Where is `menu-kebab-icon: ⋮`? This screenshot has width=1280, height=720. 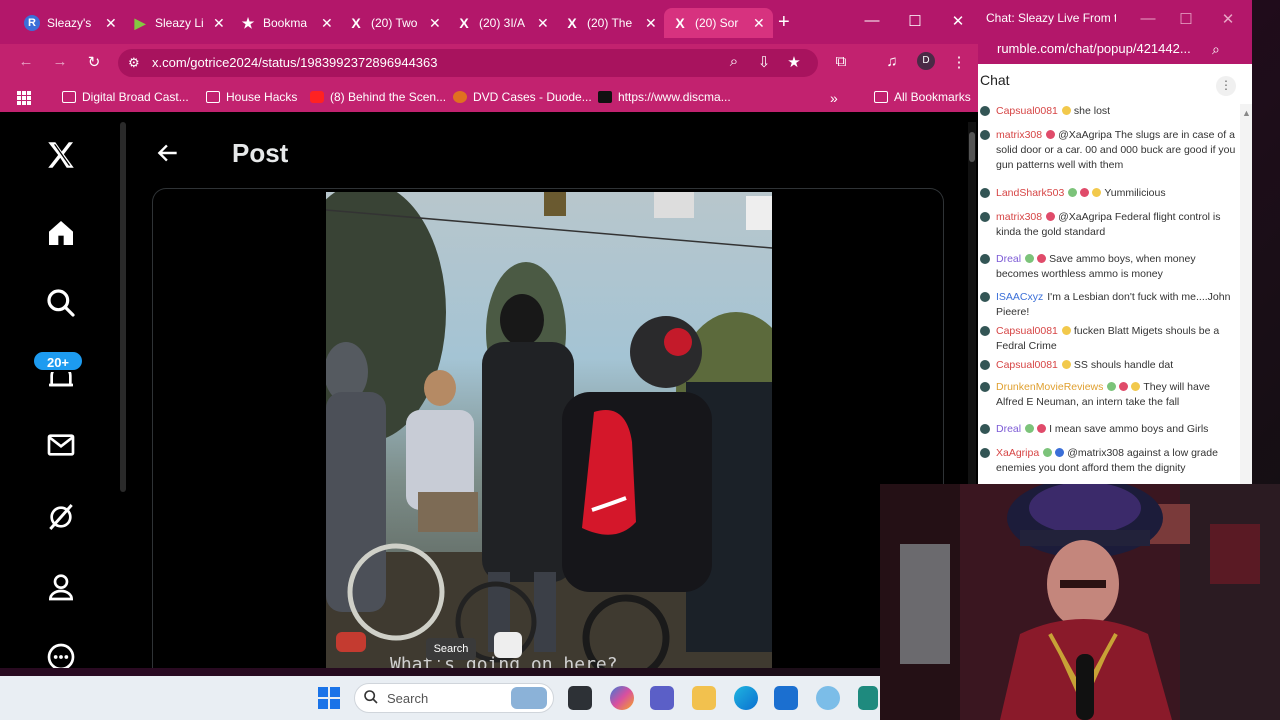
menu-kebab-icon: ⋮ is located at coordinates (959, 62).